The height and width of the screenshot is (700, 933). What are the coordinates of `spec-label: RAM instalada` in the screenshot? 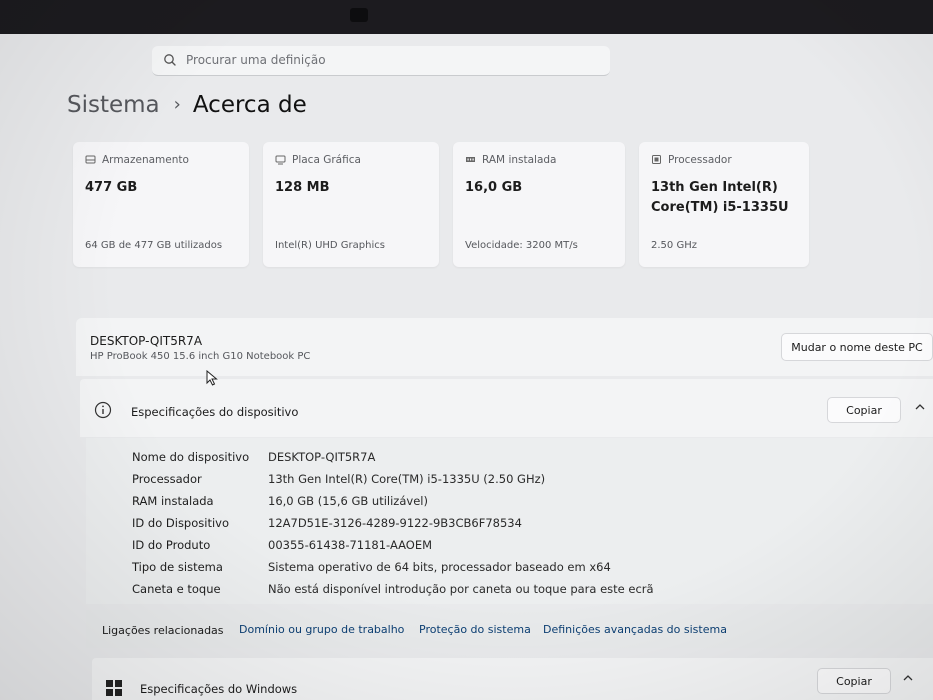 It's located at (173, 501).